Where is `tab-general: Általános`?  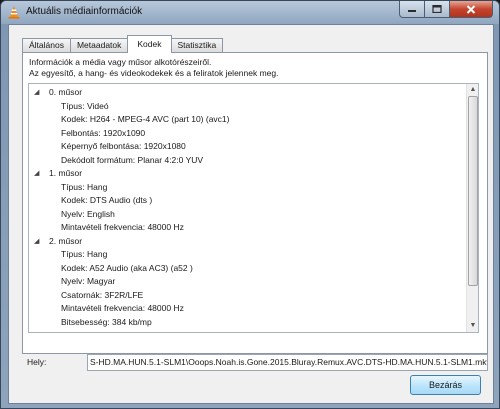
tab-general: Általános is located at coordinates (46, 45).